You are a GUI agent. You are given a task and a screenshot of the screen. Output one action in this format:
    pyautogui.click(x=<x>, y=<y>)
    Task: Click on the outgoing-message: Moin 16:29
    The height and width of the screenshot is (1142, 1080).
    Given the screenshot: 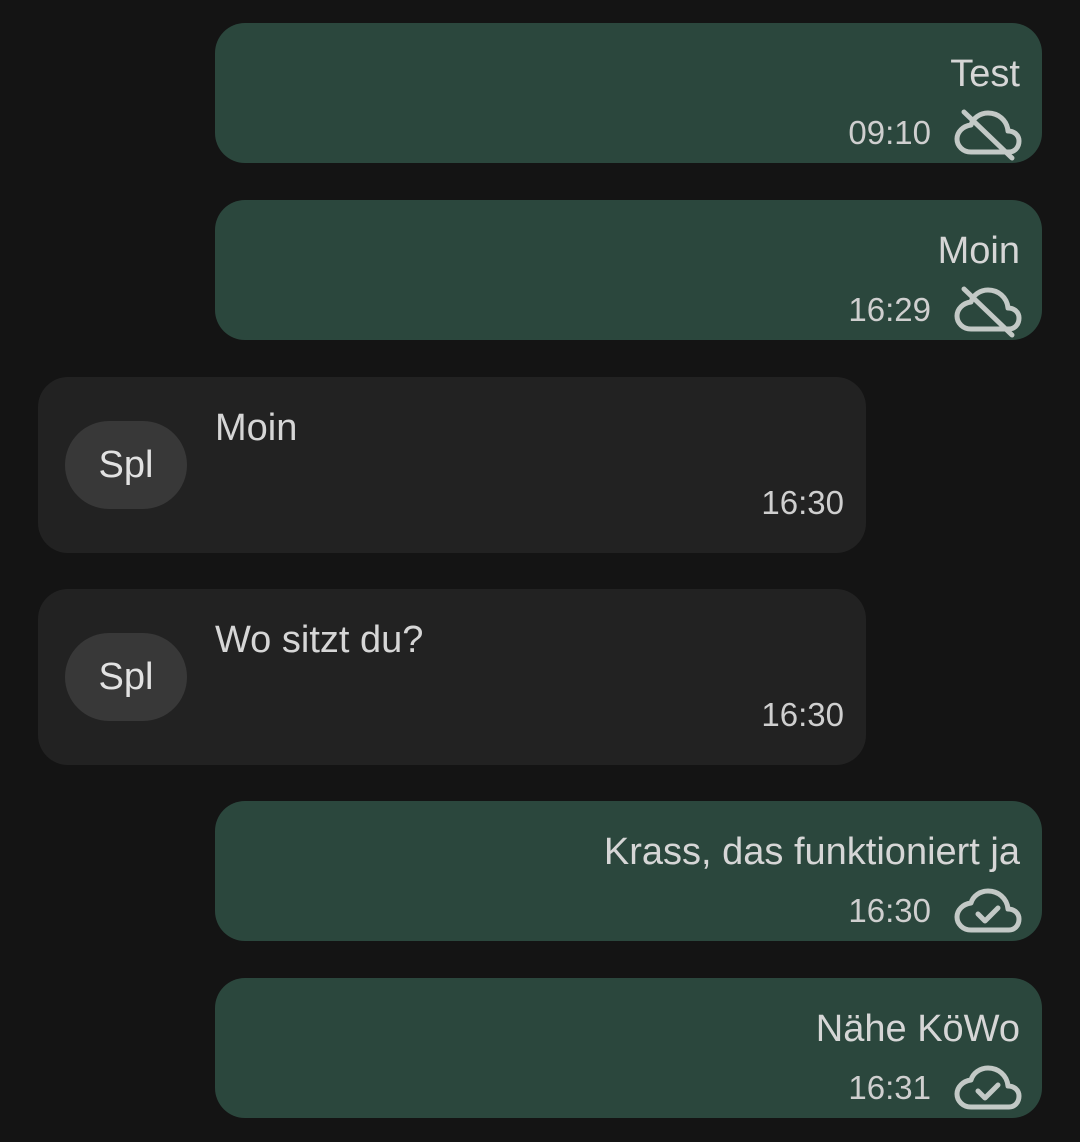 What is the action you would take?
    pyautogui.click(x=628, y=270)
    